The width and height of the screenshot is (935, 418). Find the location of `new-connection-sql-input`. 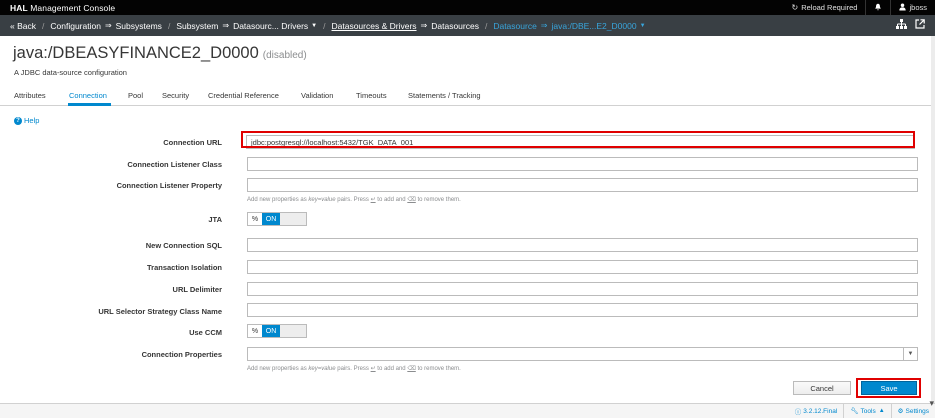

new-connection-sql-input is located at coordinates (582, 245).